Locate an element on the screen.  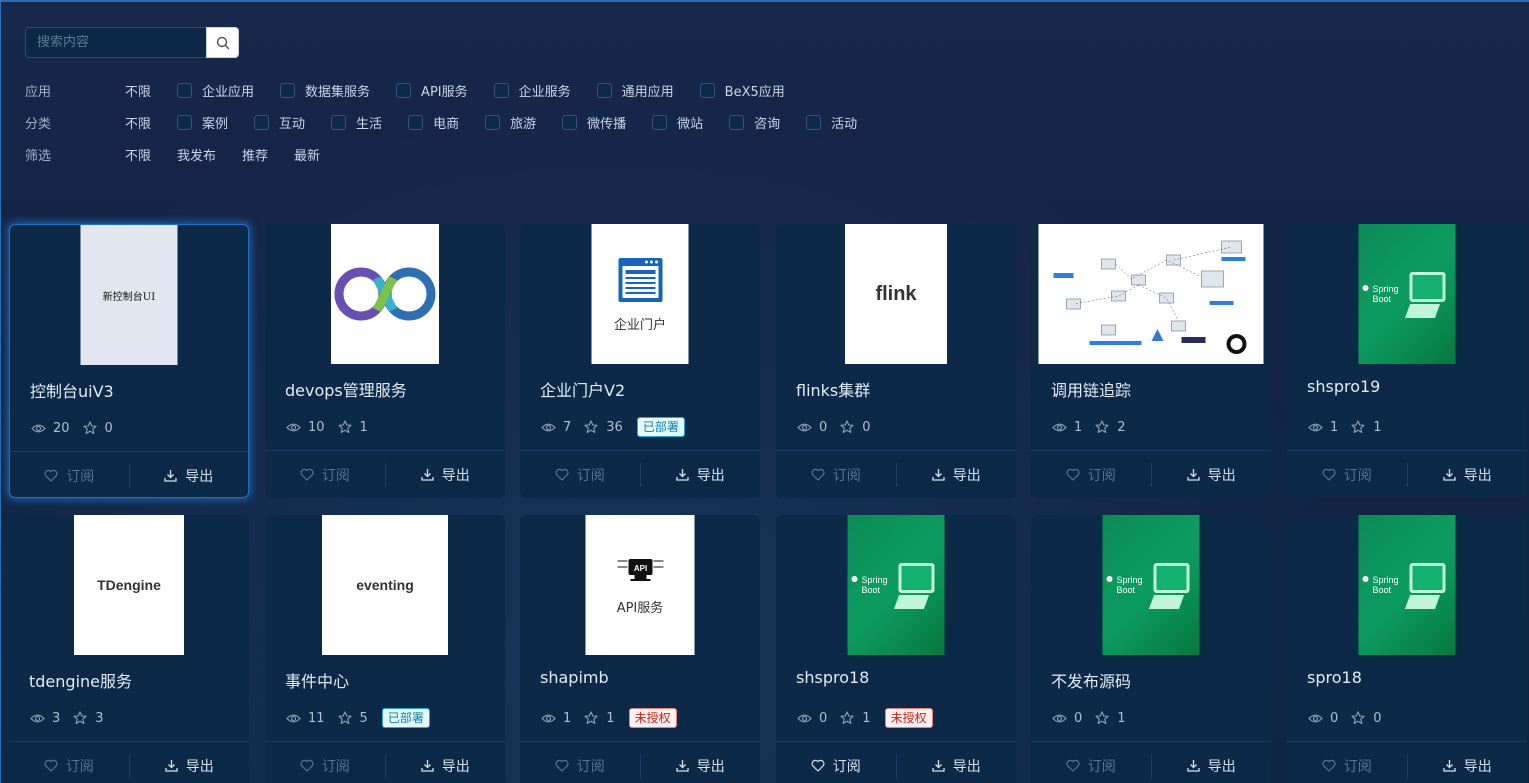
card-title: tdengine服务 is located at coordinates (80, 680).